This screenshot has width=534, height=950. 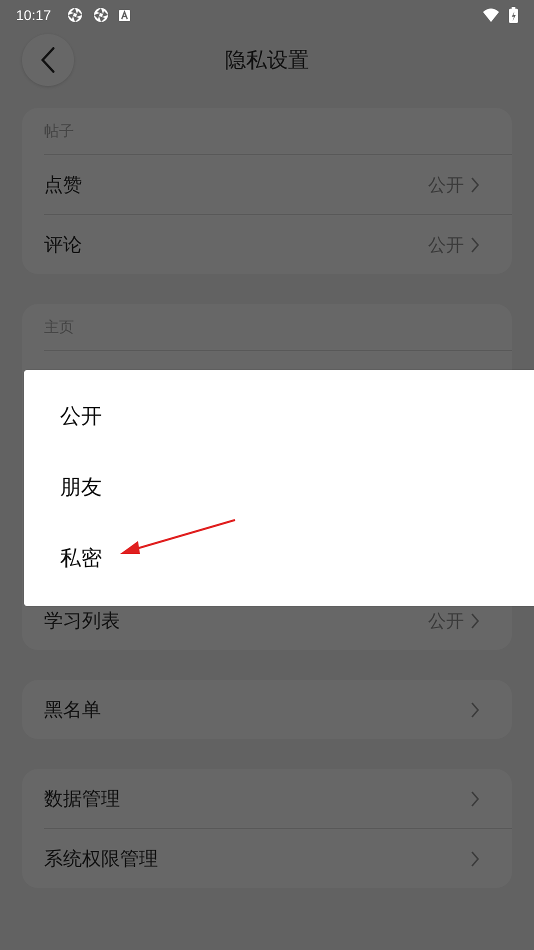 What do you see at coordinates (124, 15) in the screenshot?
I see `app-notification-icon` at bounding box center [124, 15].